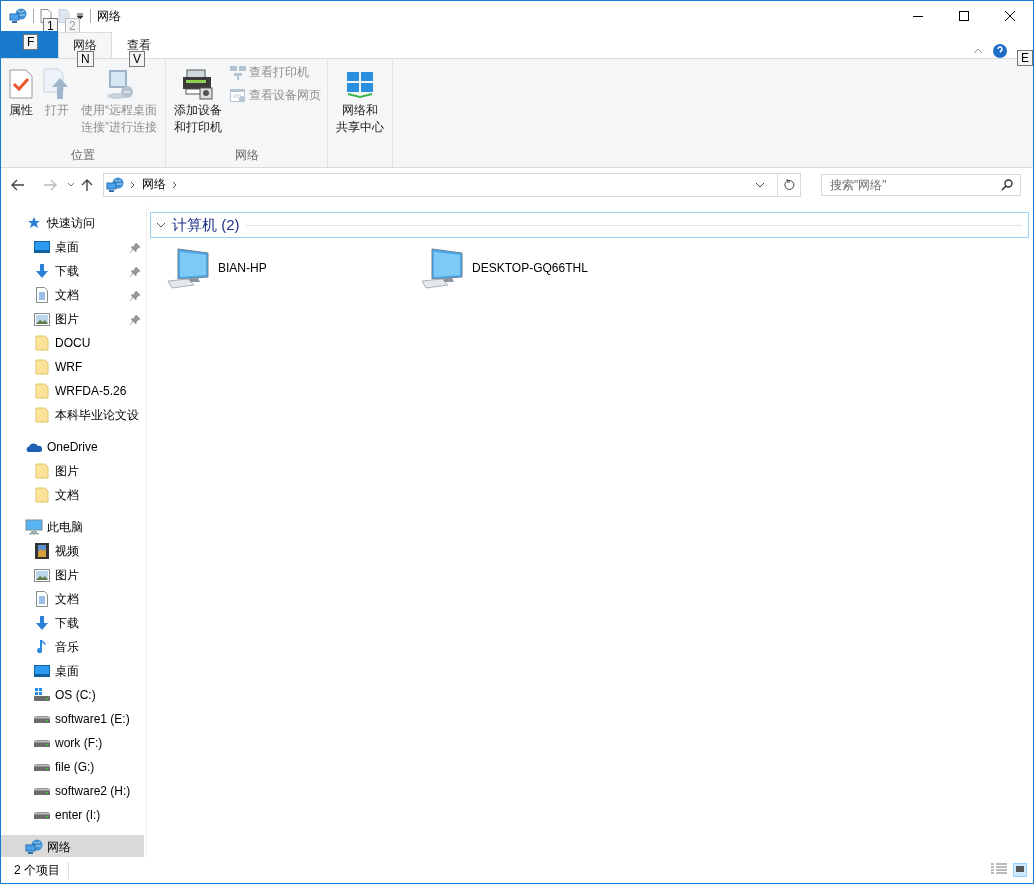 This screenshot has width=1034, height=884. What do you see at coordinates (42, 647) in the screenshot?
I see `music-note-icon` at bounding box center [42, 647].